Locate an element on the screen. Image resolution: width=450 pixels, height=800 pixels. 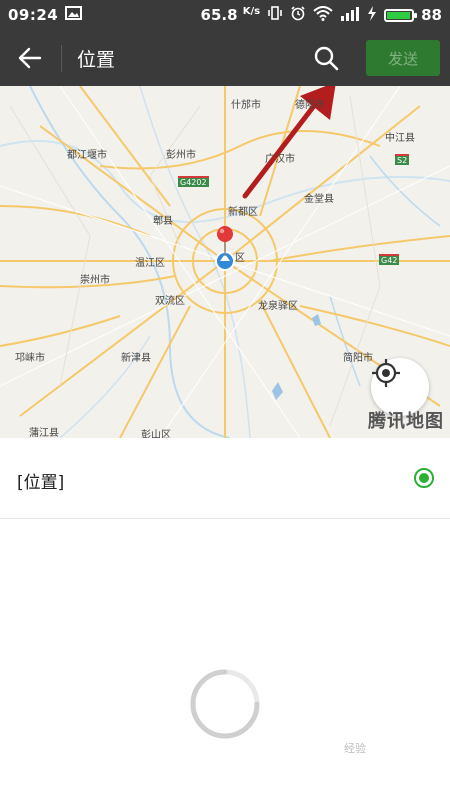
map-label: 温江区 is located at coordinates (150, 263).